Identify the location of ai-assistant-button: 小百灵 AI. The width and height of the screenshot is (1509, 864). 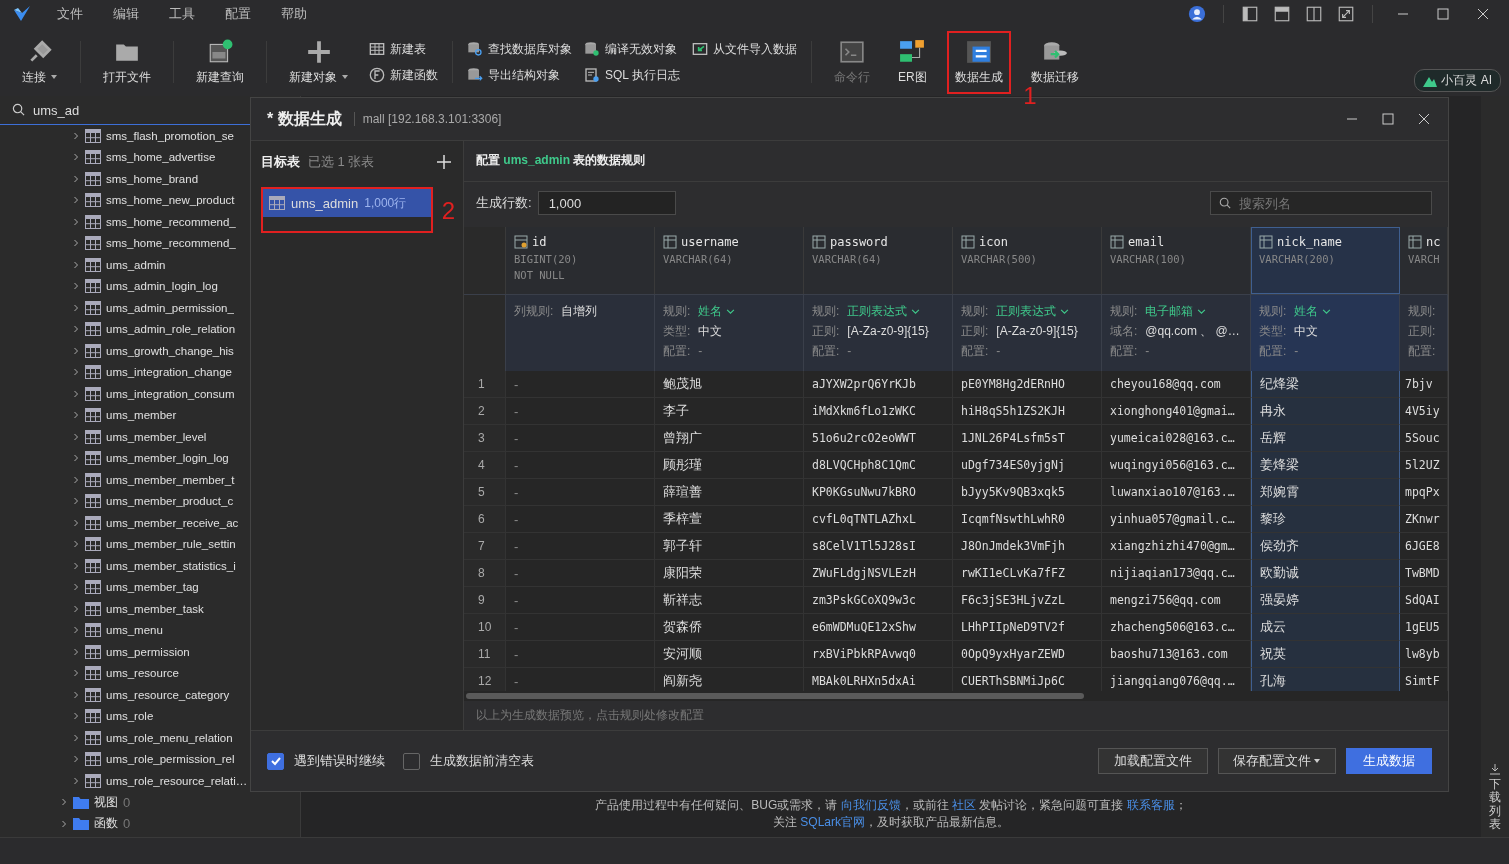
(1457, 80).